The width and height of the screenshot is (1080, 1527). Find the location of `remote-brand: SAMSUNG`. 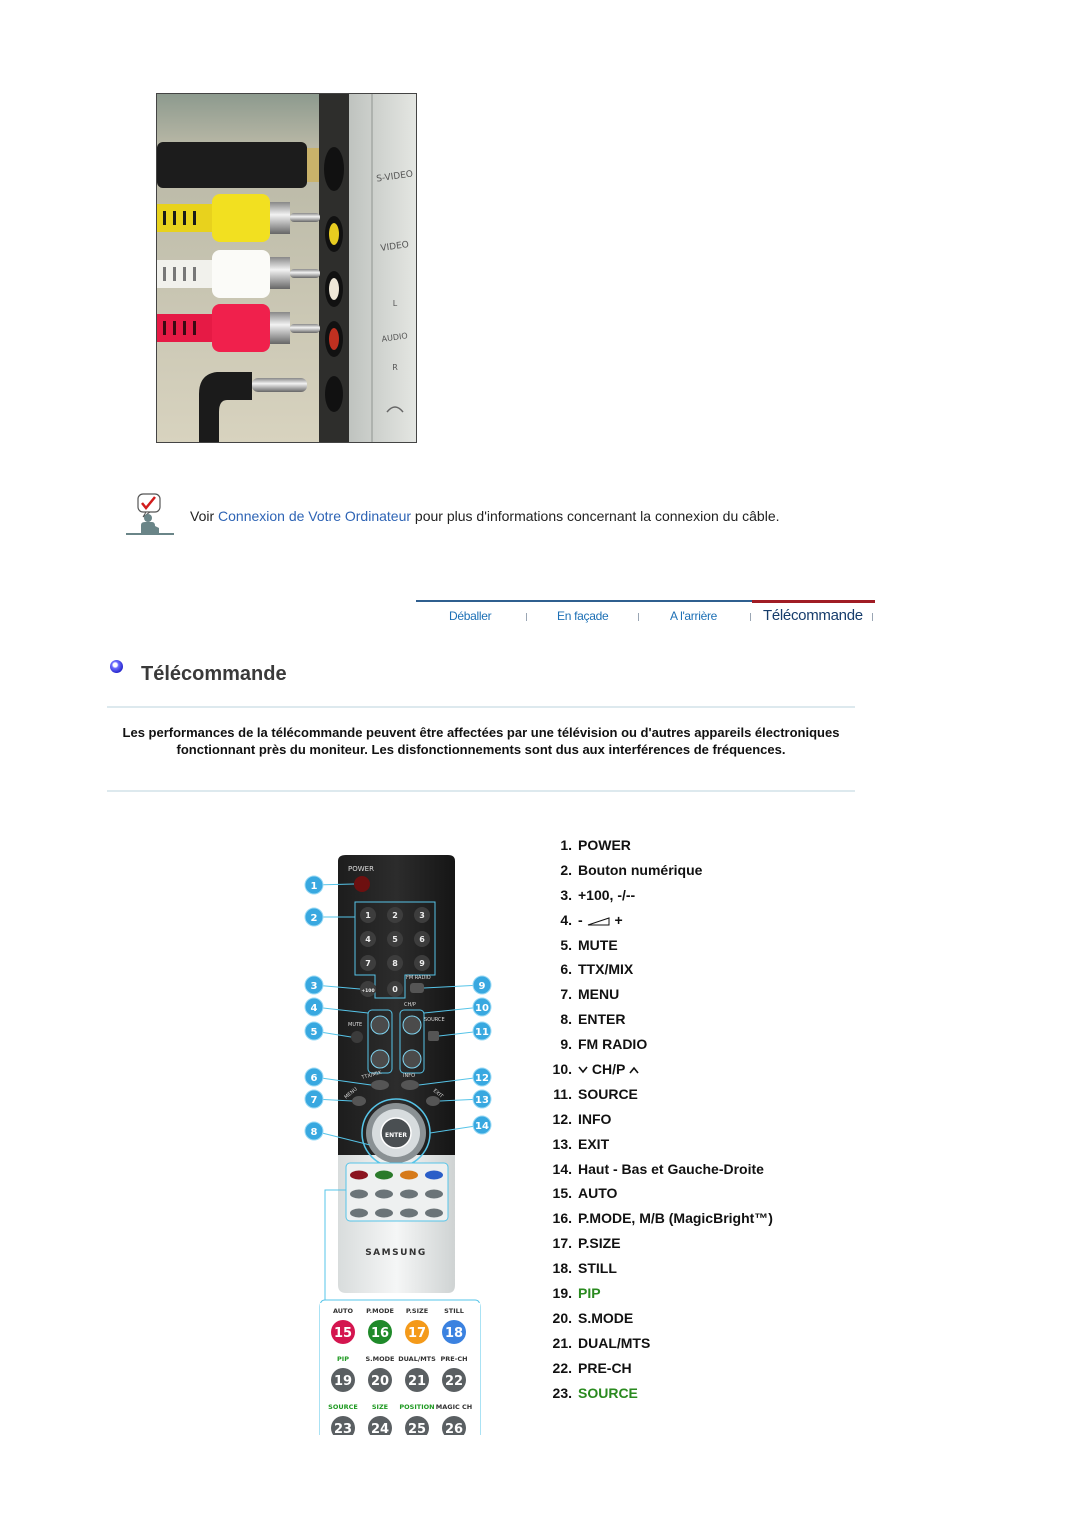

remote-brand: SAMSUNG is located at coordinates (396, 1253).